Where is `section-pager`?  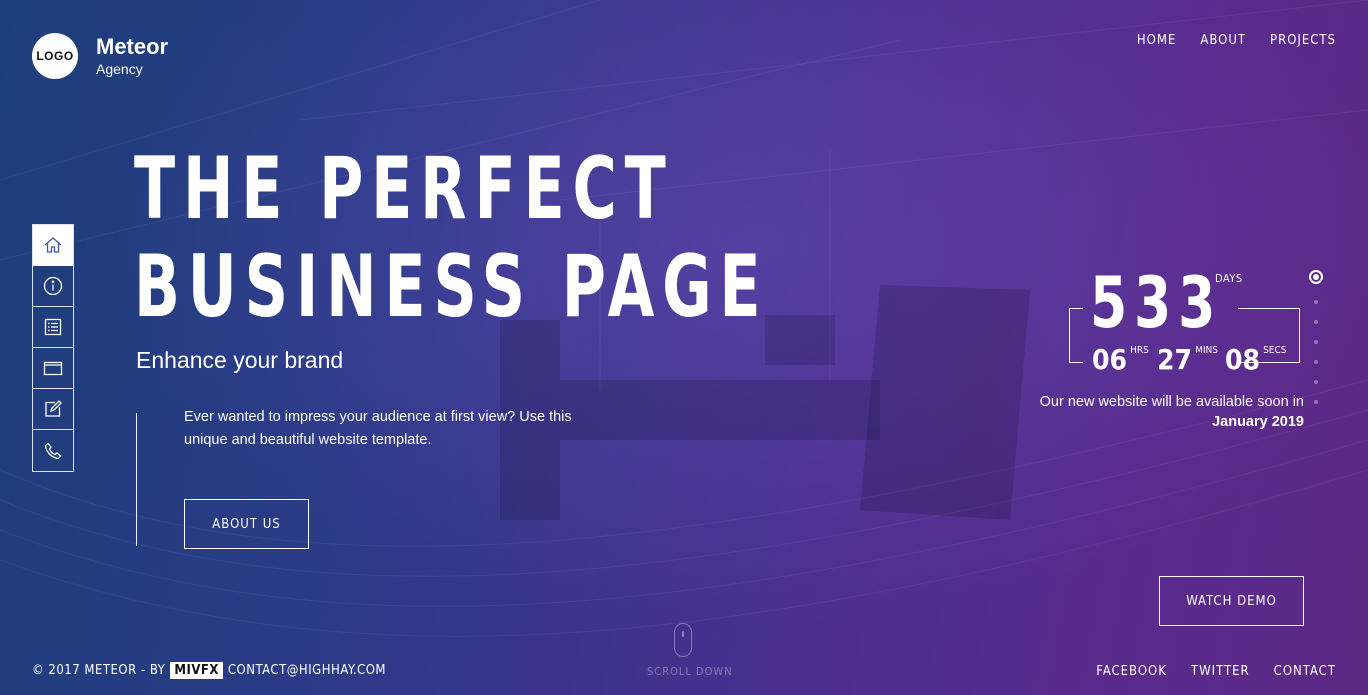
section-pager is located at coordinates (1316, 337).